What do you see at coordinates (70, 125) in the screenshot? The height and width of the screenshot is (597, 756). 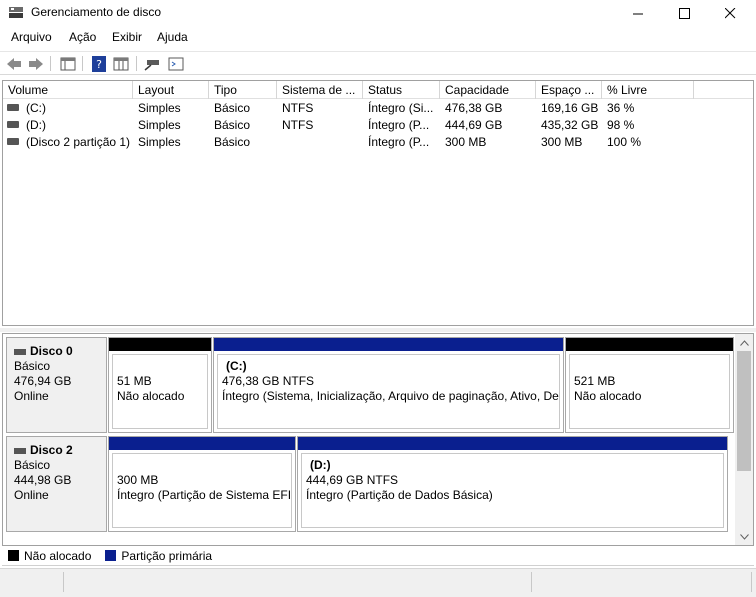 I see `volume-cell: (D:)` at bounding box center [70, 125].